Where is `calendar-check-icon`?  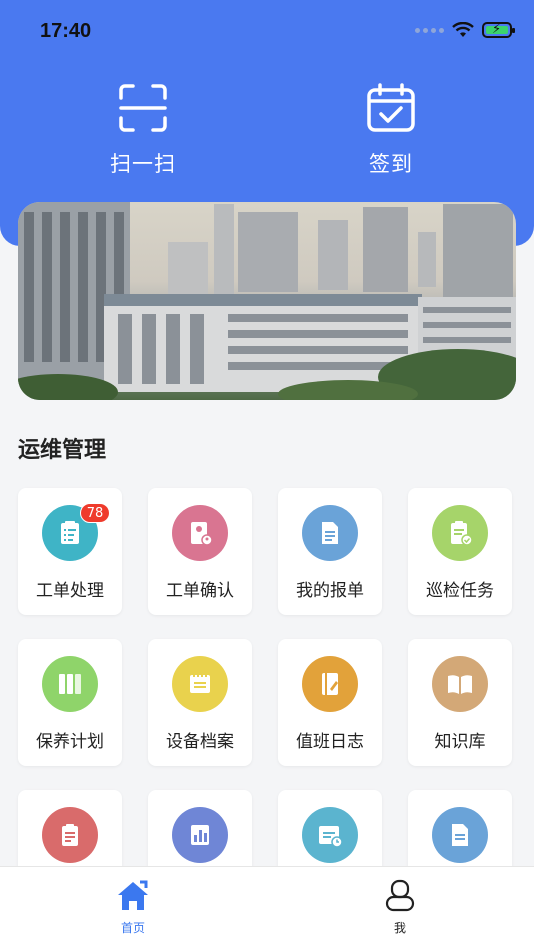 calendar-check-icon is located at coordinates (391, 107).